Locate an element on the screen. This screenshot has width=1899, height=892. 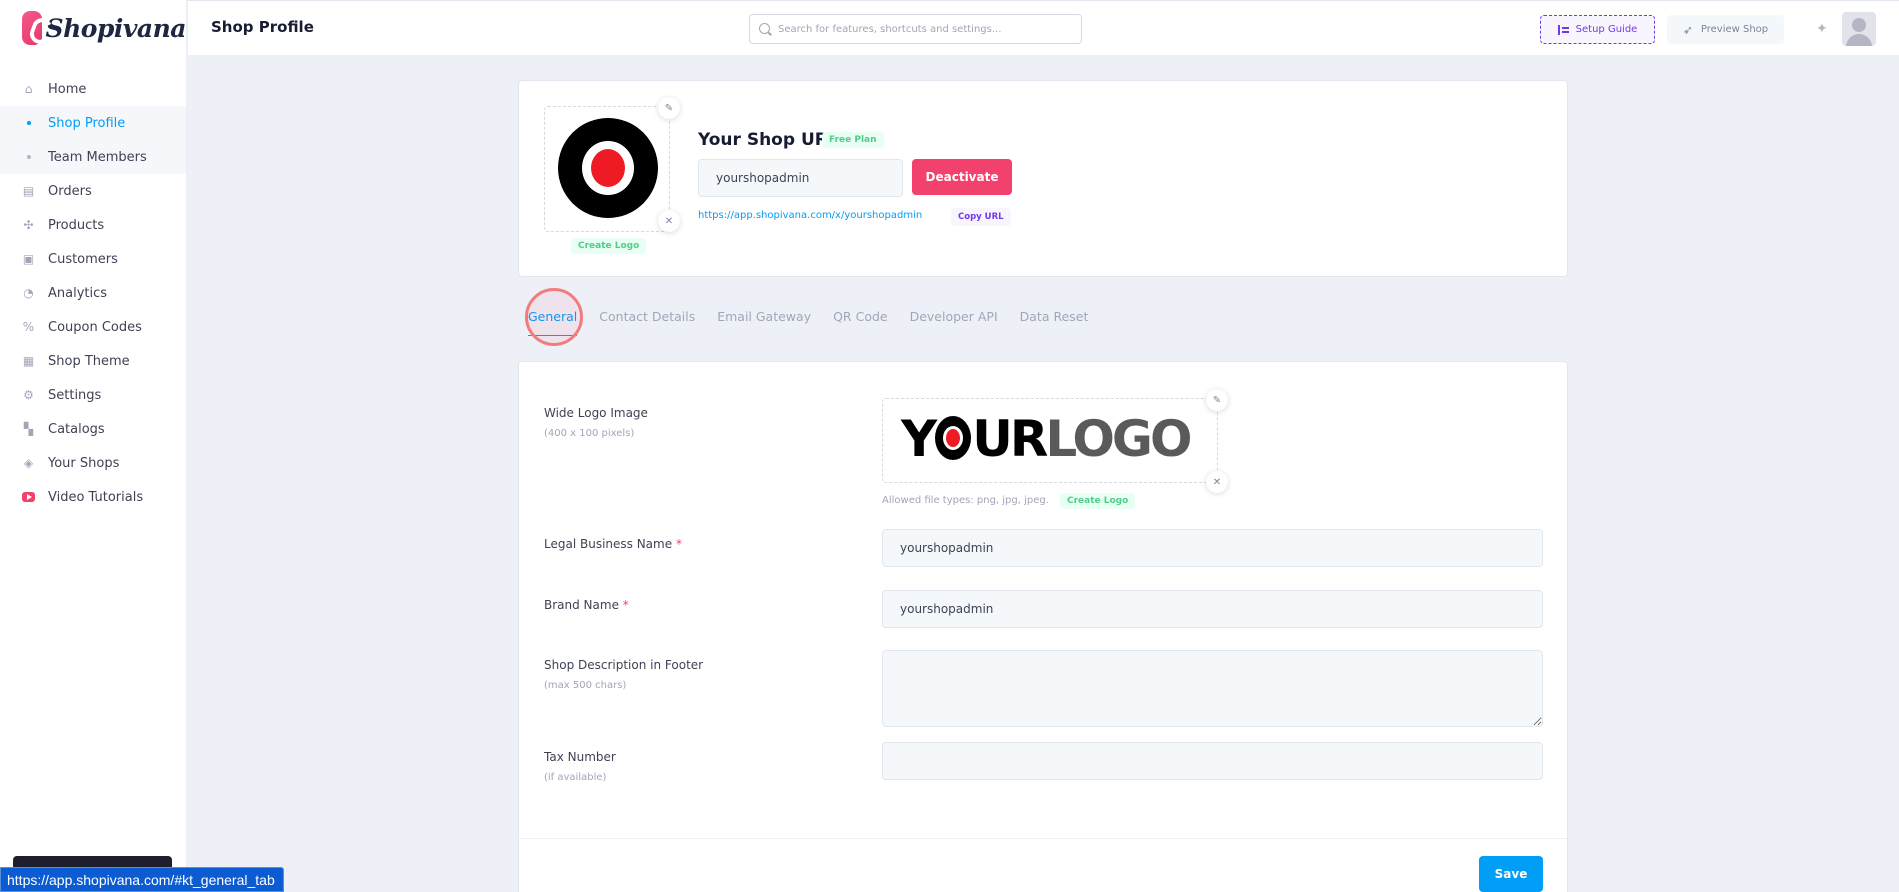
sidebar-item-label: Team Members is located at coordinates (97, 157).